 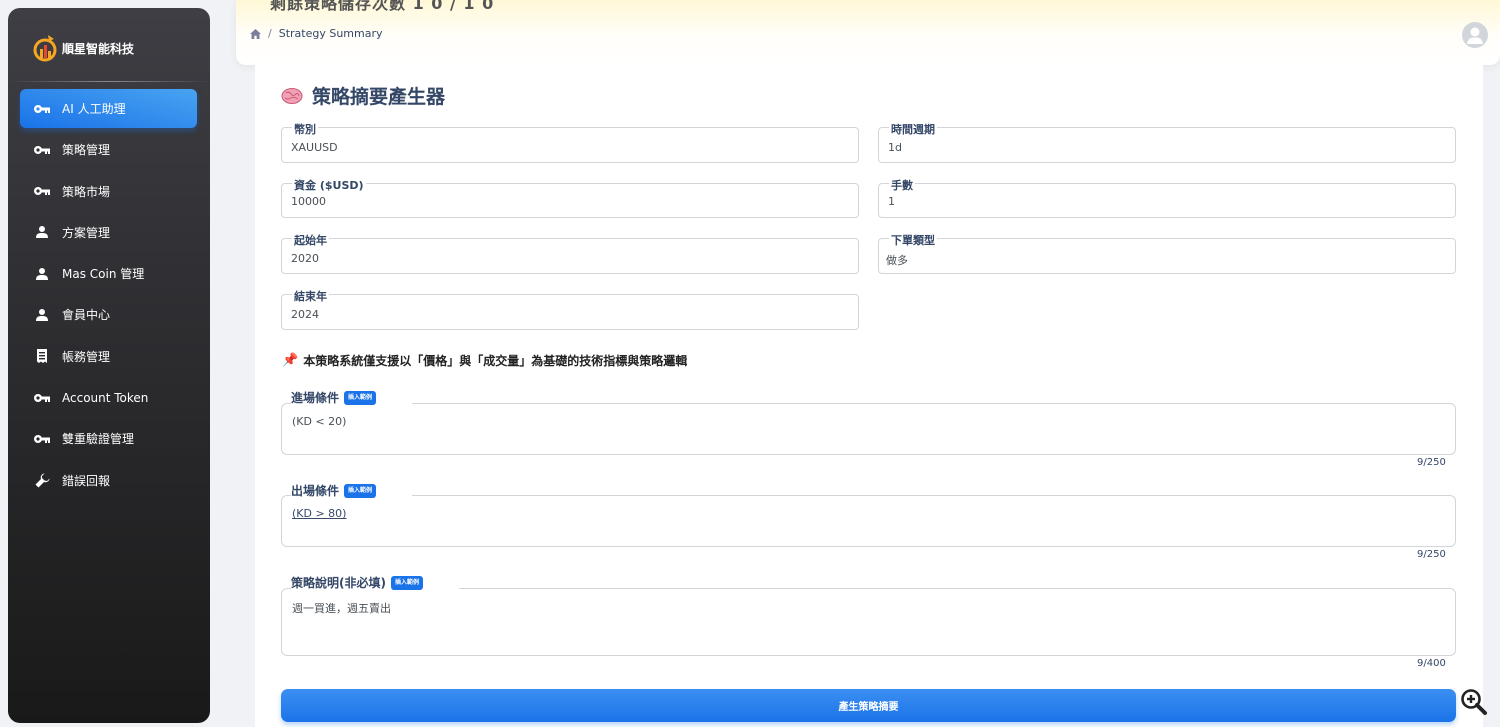 I want to click on sidebar-item-error-report: 錯誤回報, so click(x=108, y=480).